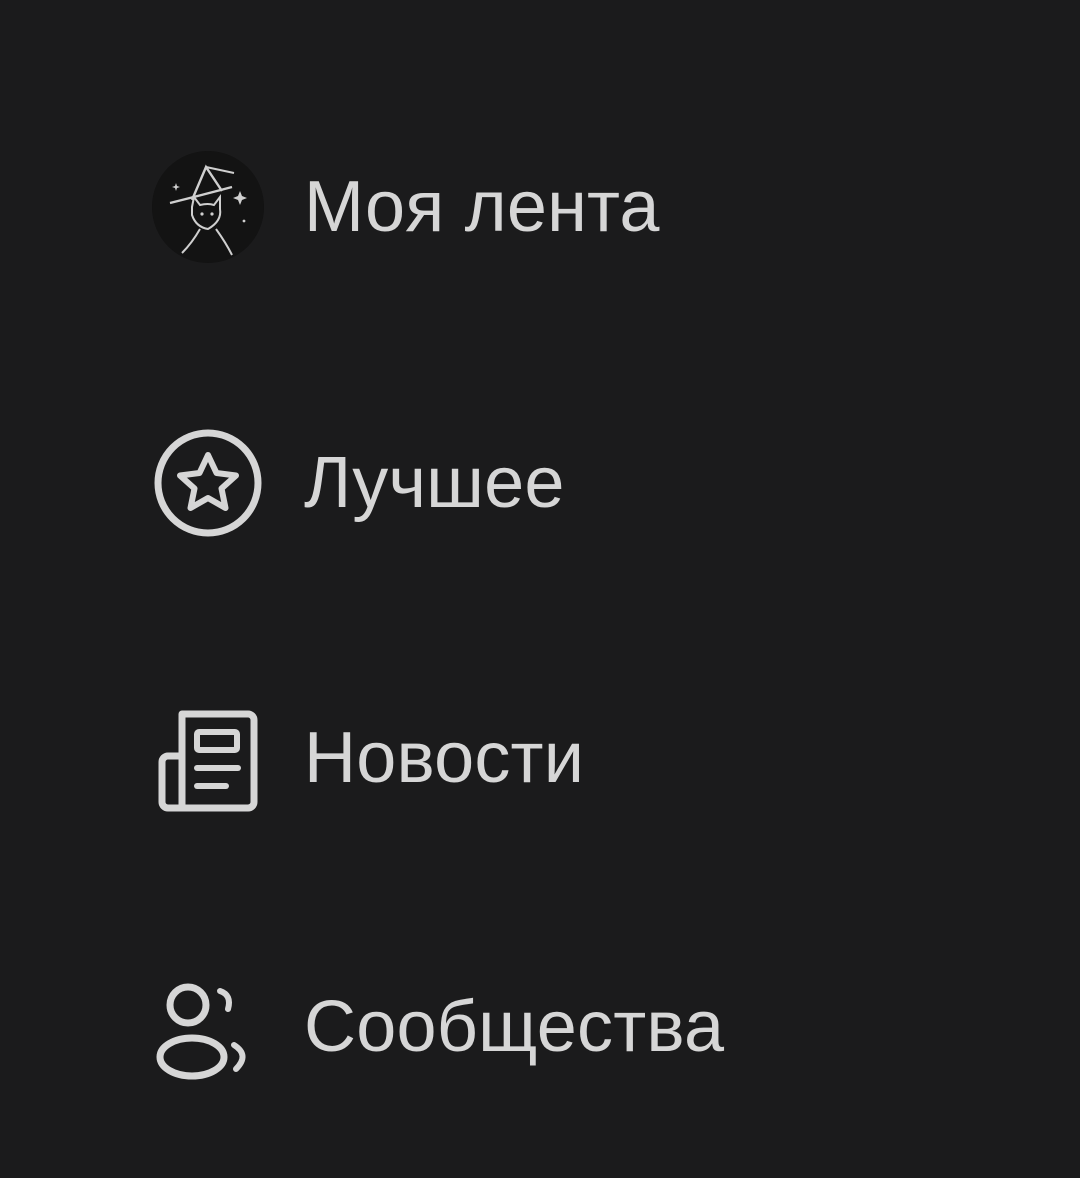  What do you see at coordinates (434, 483) in the screenshot?
I see `menu-item-label: Лучшее` at bounding box center [434, 483].